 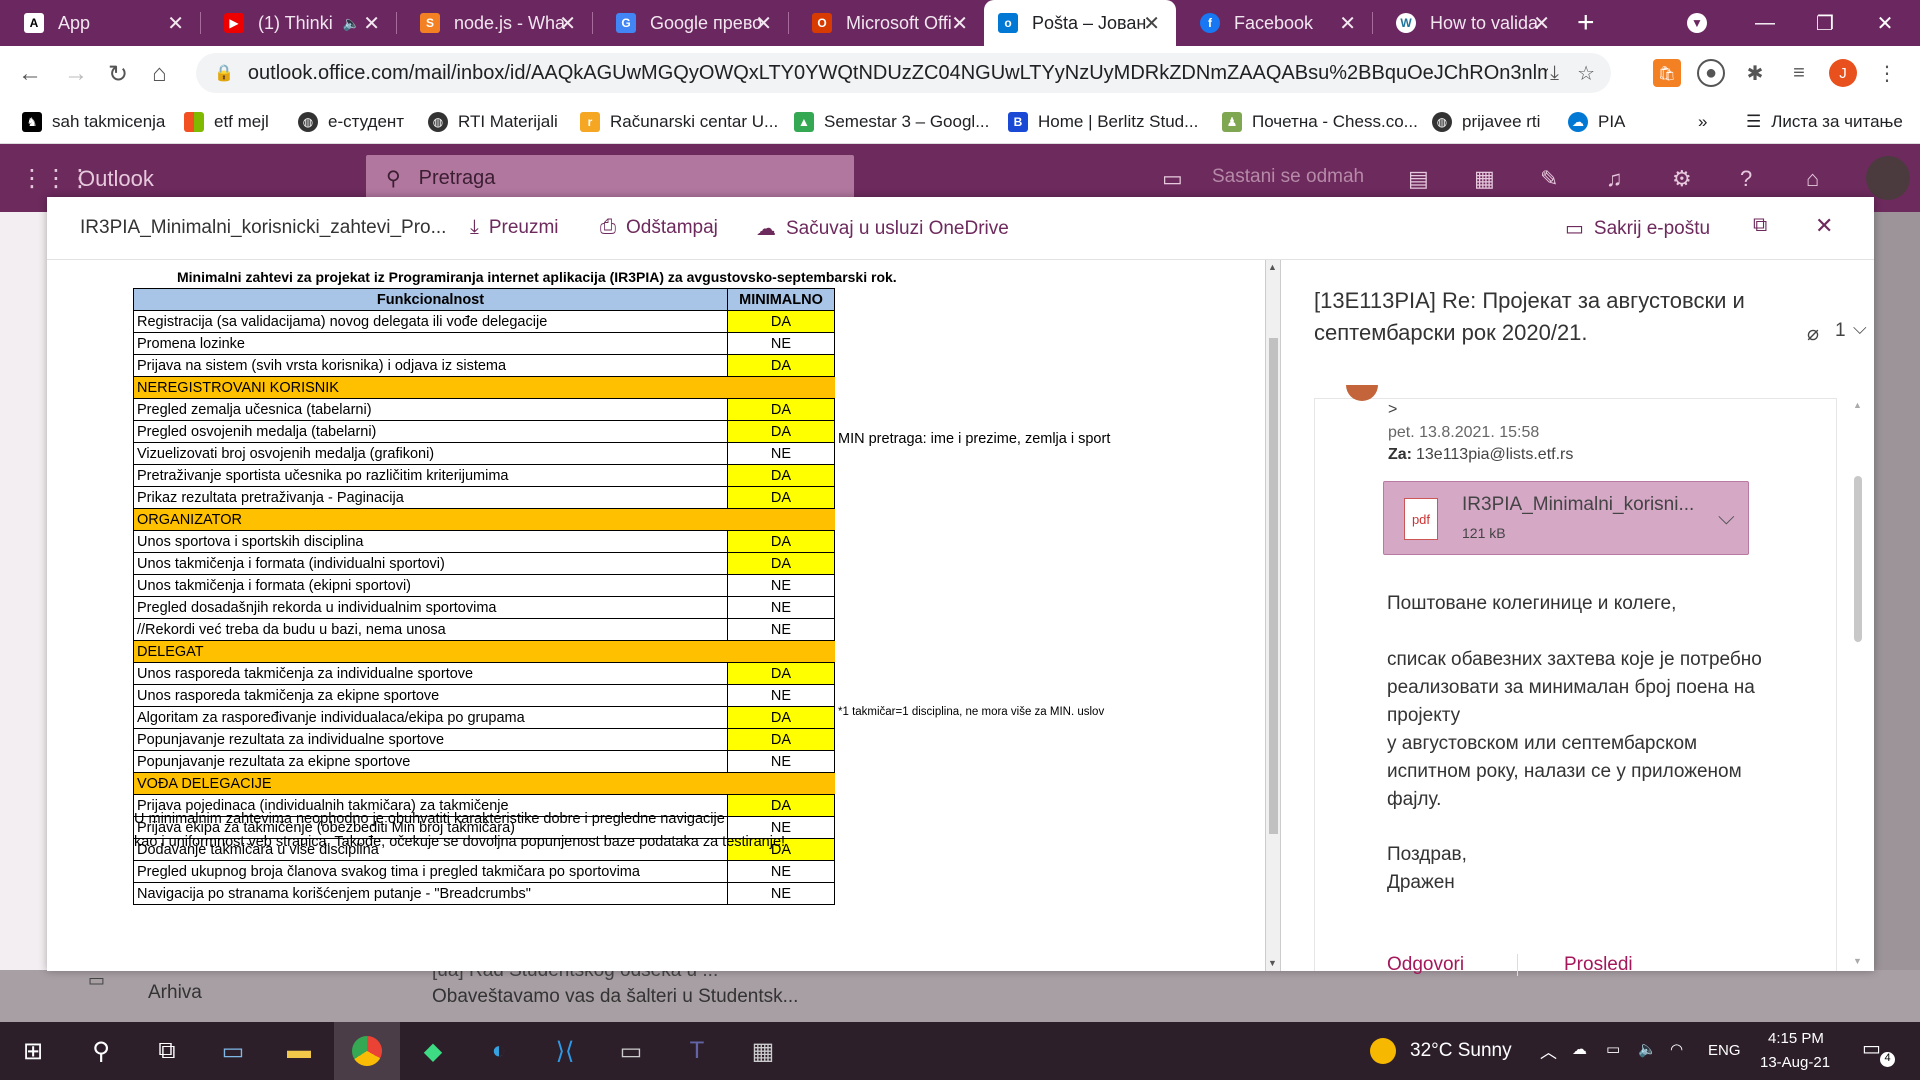 What do you see at coordinates (763, 1051) in the screenshot?
I see `calculator-icon: ▦` at bounding box center [763, 1051].